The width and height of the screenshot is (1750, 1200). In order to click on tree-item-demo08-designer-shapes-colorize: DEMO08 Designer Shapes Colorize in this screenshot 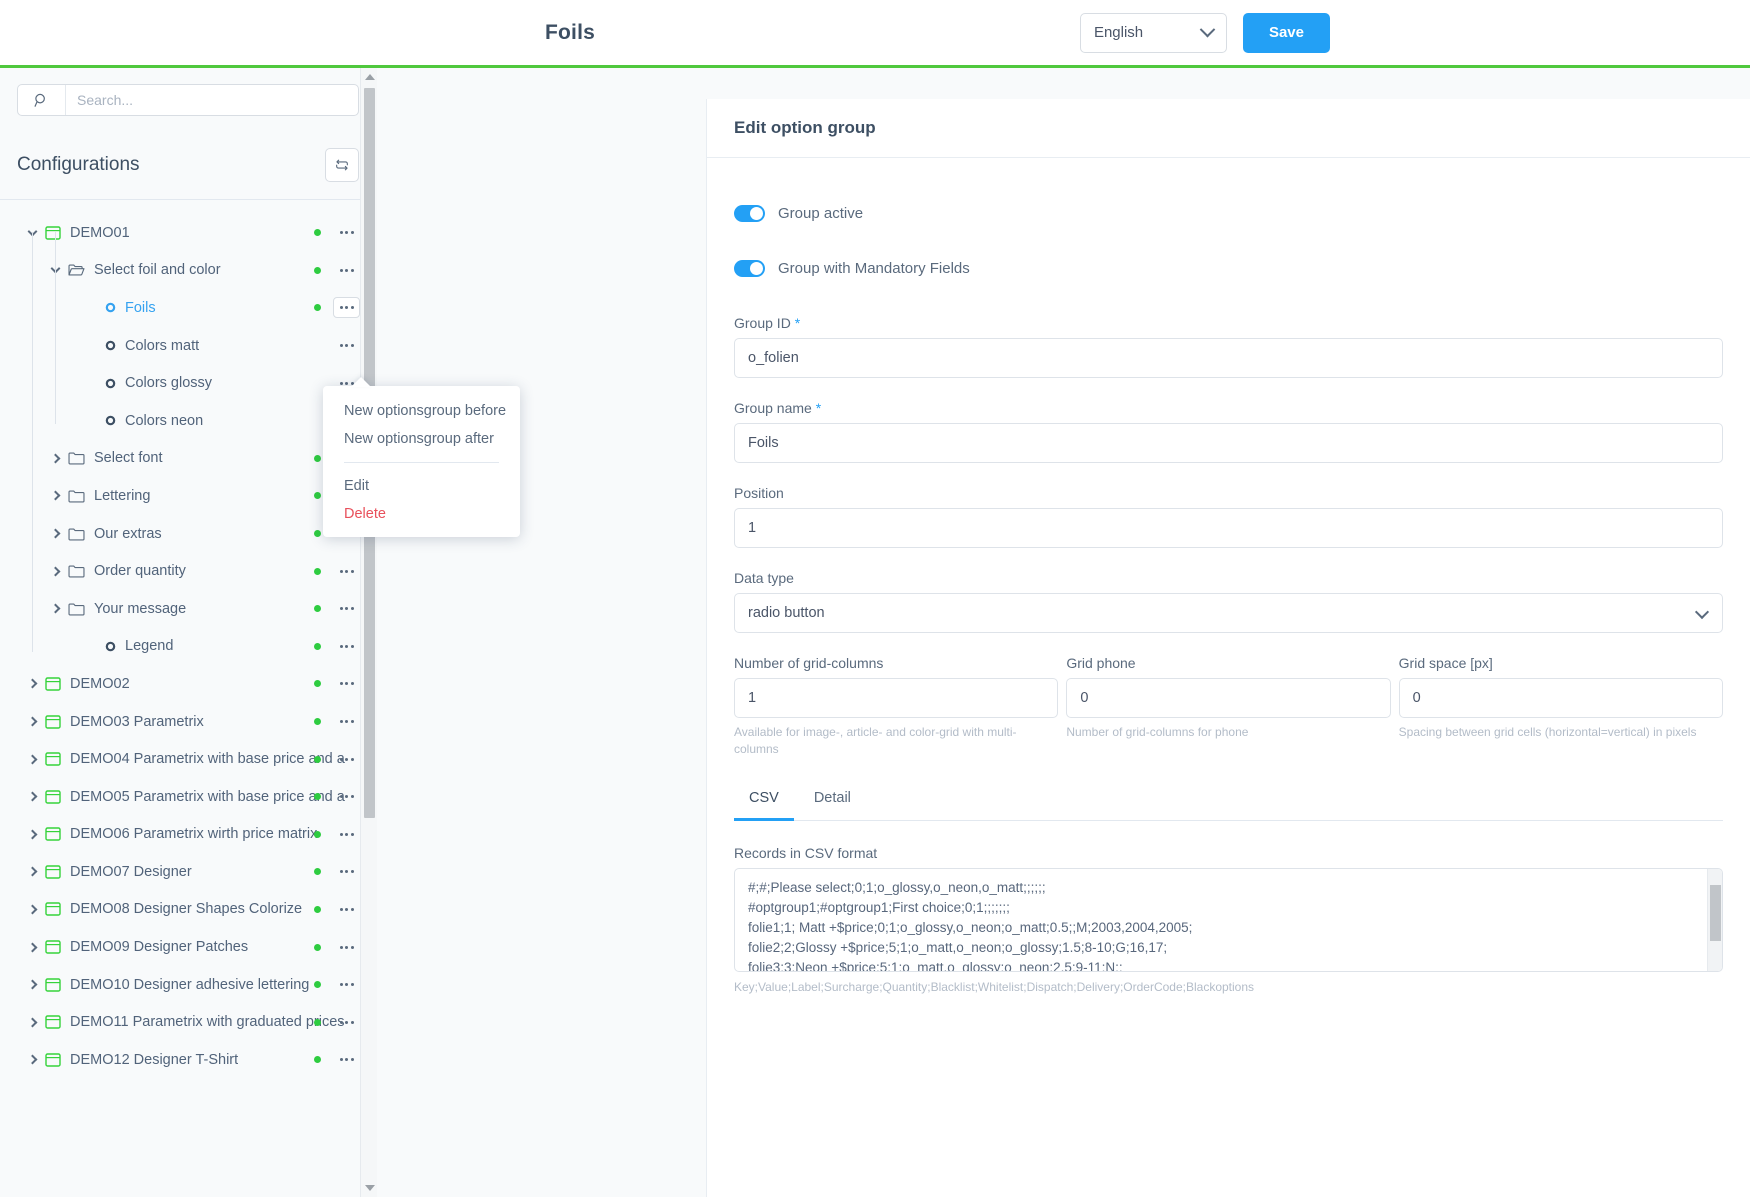, I will do `click(188, 910)`.